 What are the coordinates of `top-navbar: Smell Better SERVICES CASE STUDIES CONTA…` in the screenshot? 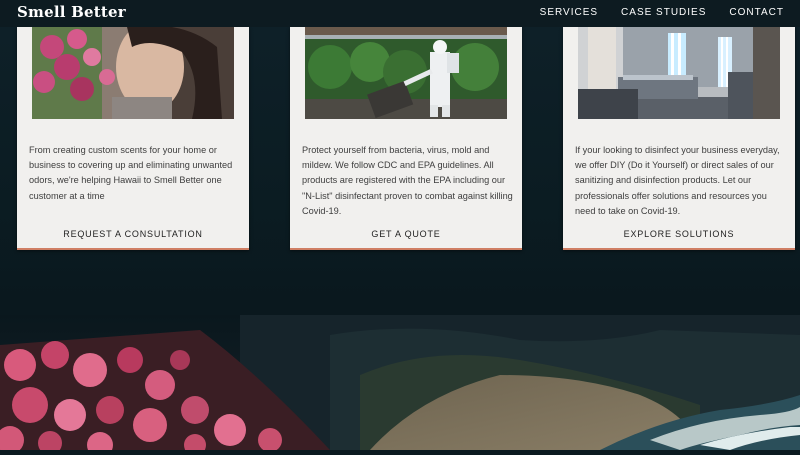 It's located at (400, 13).